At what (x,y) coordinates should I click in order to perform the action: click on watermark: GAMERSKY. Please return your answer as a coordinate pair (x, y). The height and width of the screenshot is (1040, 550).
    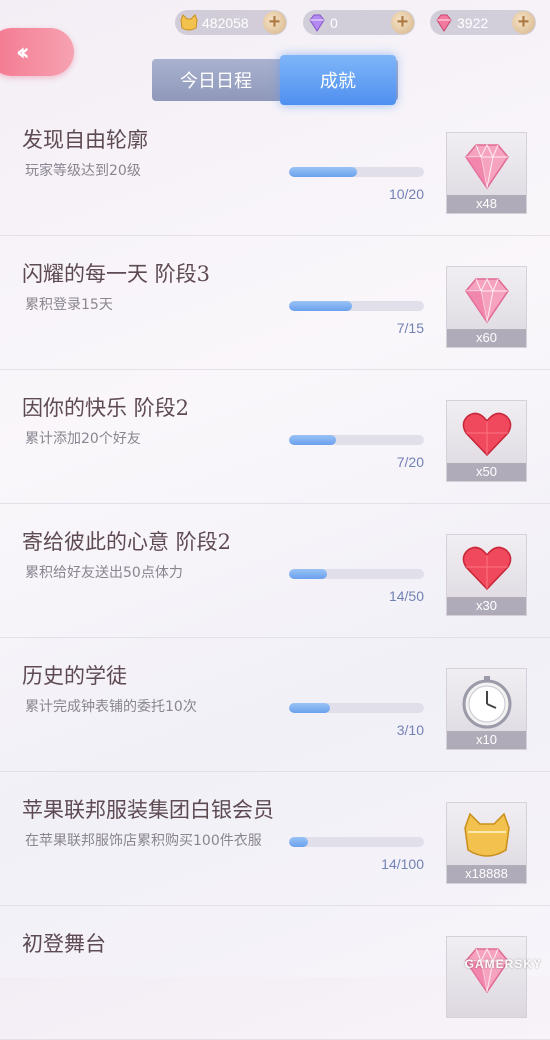
    Looking at the image, I should click on (503, 964).